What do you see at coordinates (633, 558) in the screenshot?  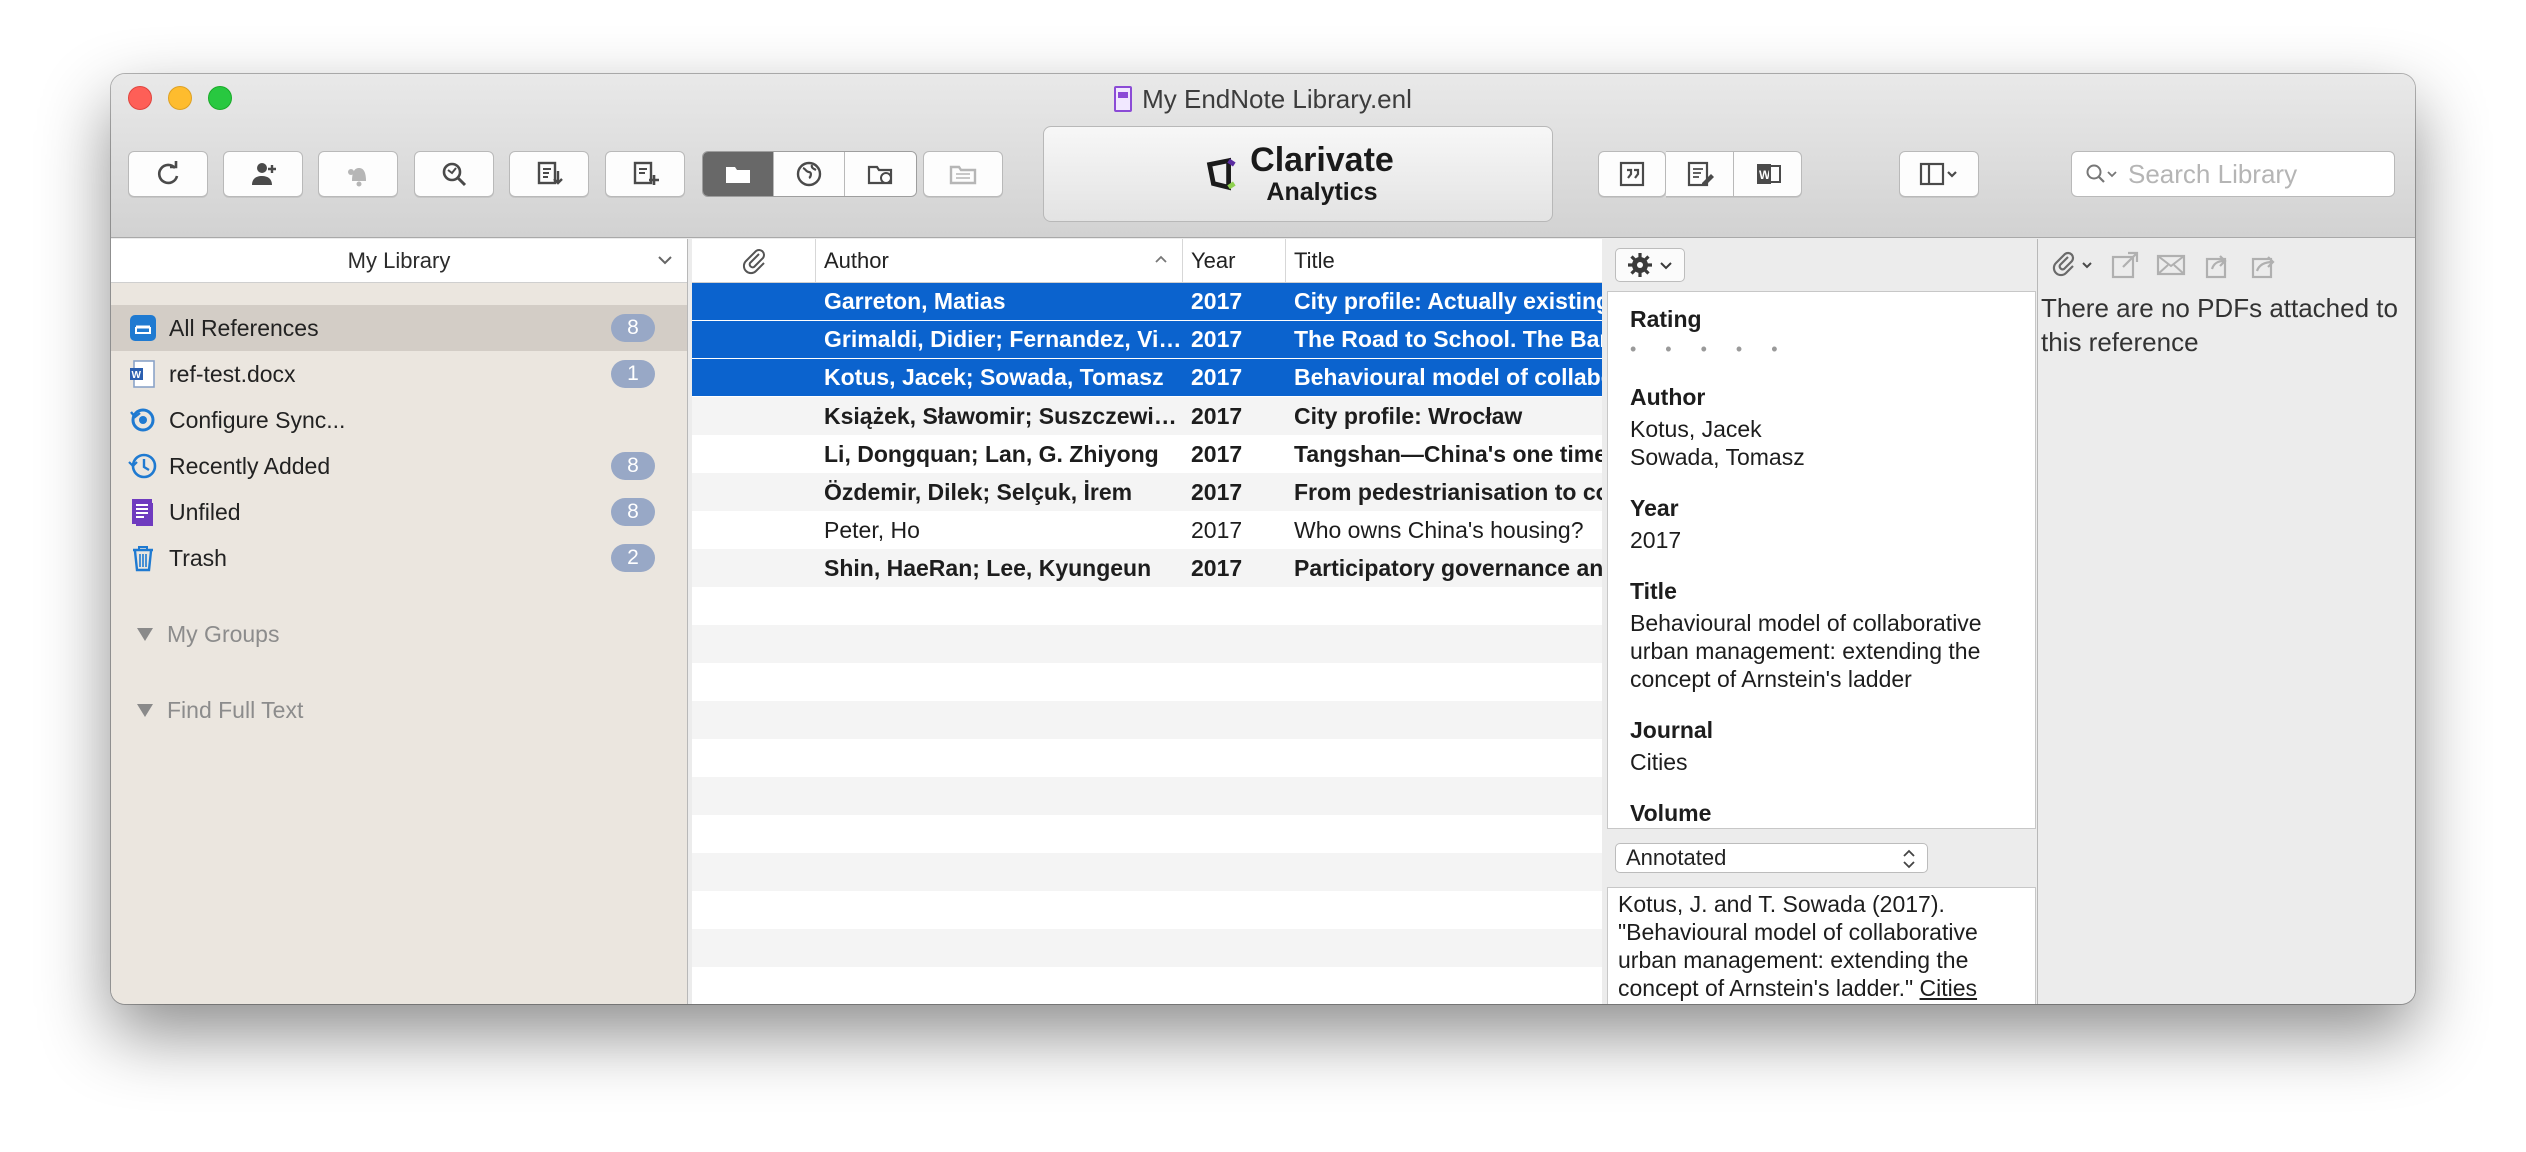 I see `count-badge: 2` at bounding box center [633, 558].